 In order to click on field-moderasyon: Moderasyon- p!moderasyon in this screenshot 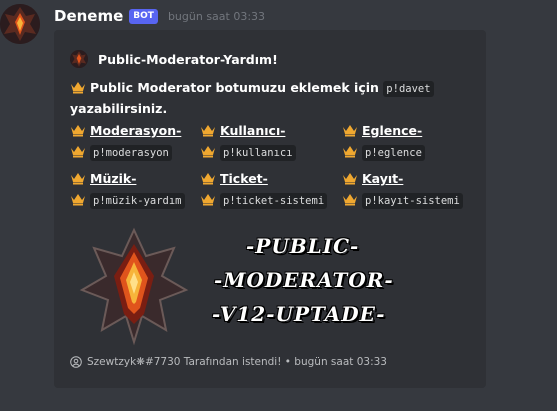, I will do `click(125, 142)`.